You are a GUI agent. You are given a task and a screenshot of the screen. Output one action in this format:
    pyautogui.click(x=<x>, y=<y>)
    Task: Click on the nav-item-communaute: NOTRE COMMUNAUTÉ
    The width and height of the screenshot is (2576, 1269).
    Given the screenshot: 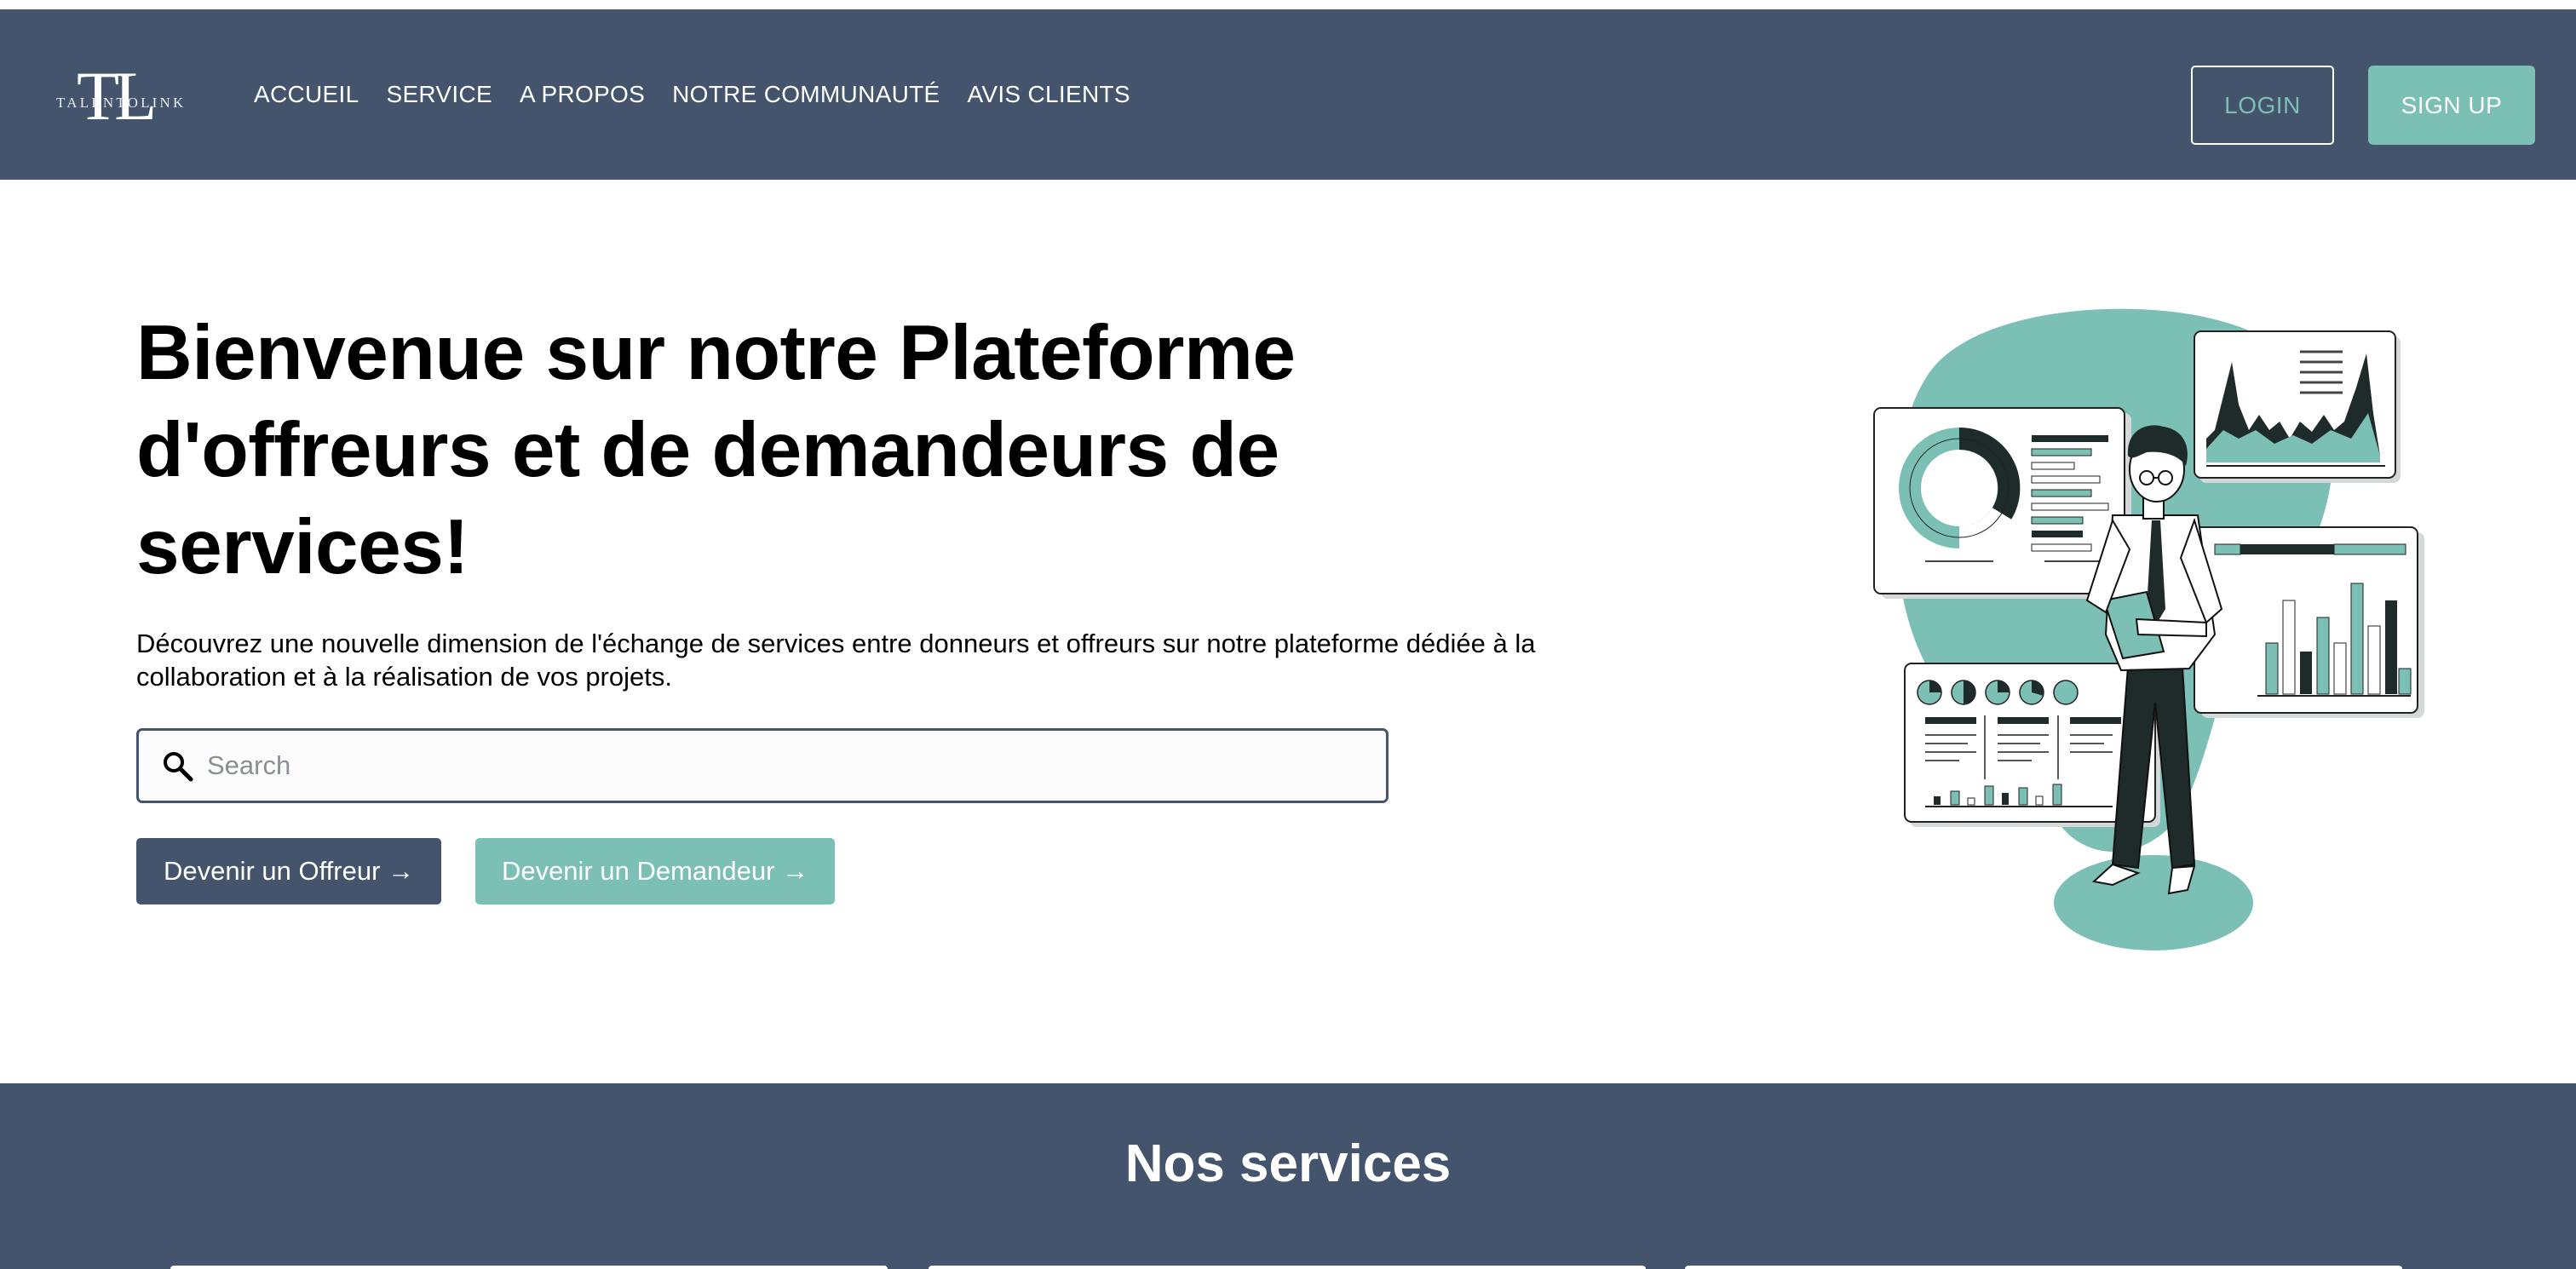 What is the action you would take?
    pyautogui.click(x=806, y=95)
    